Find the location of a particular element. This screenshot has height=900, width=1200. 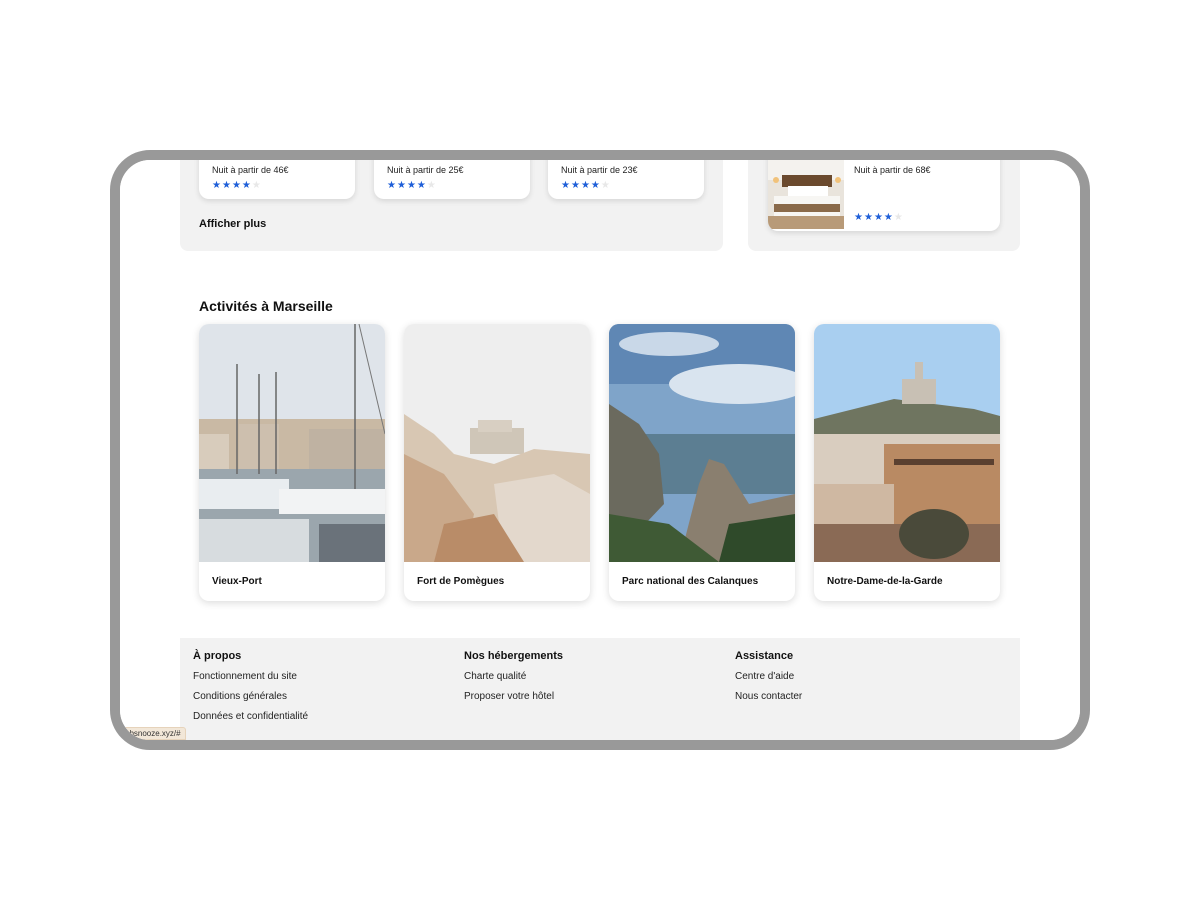

featured-hotel-card: Nuit à partir de 68€ ★ ★ ★ ★ ★ is located at coordinates (884, 195).